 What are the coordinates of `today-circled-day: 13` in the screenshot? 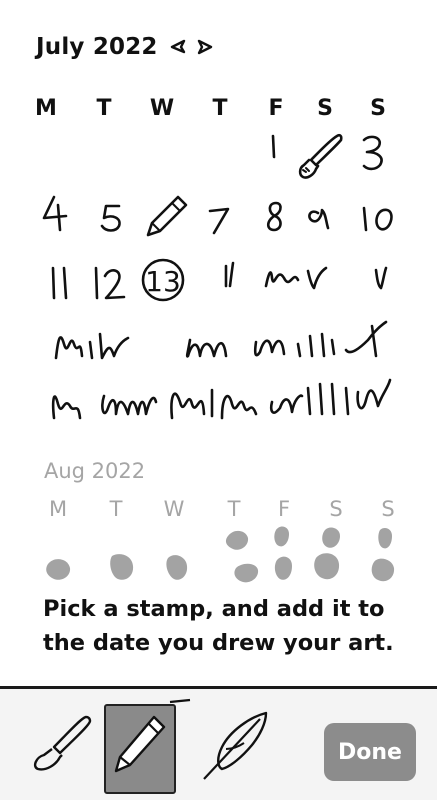 It's located at (163, 280).